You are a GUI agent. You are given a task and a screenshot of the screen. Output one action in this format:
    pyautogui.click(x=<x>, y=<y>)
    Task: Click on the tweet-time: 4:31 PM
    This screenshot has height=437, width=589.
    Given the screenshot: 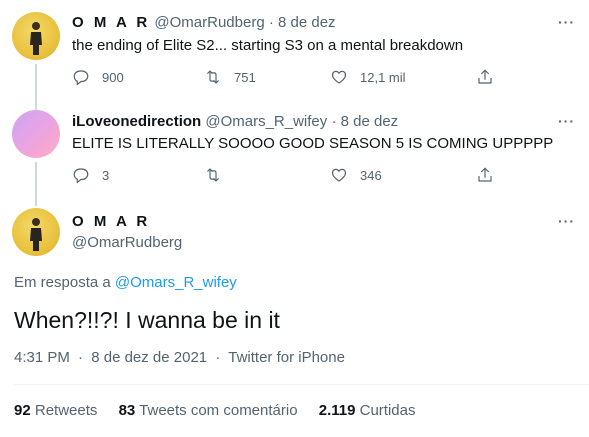 What is the action you would take?
    pyautogui.click(x=42, y=357)
    